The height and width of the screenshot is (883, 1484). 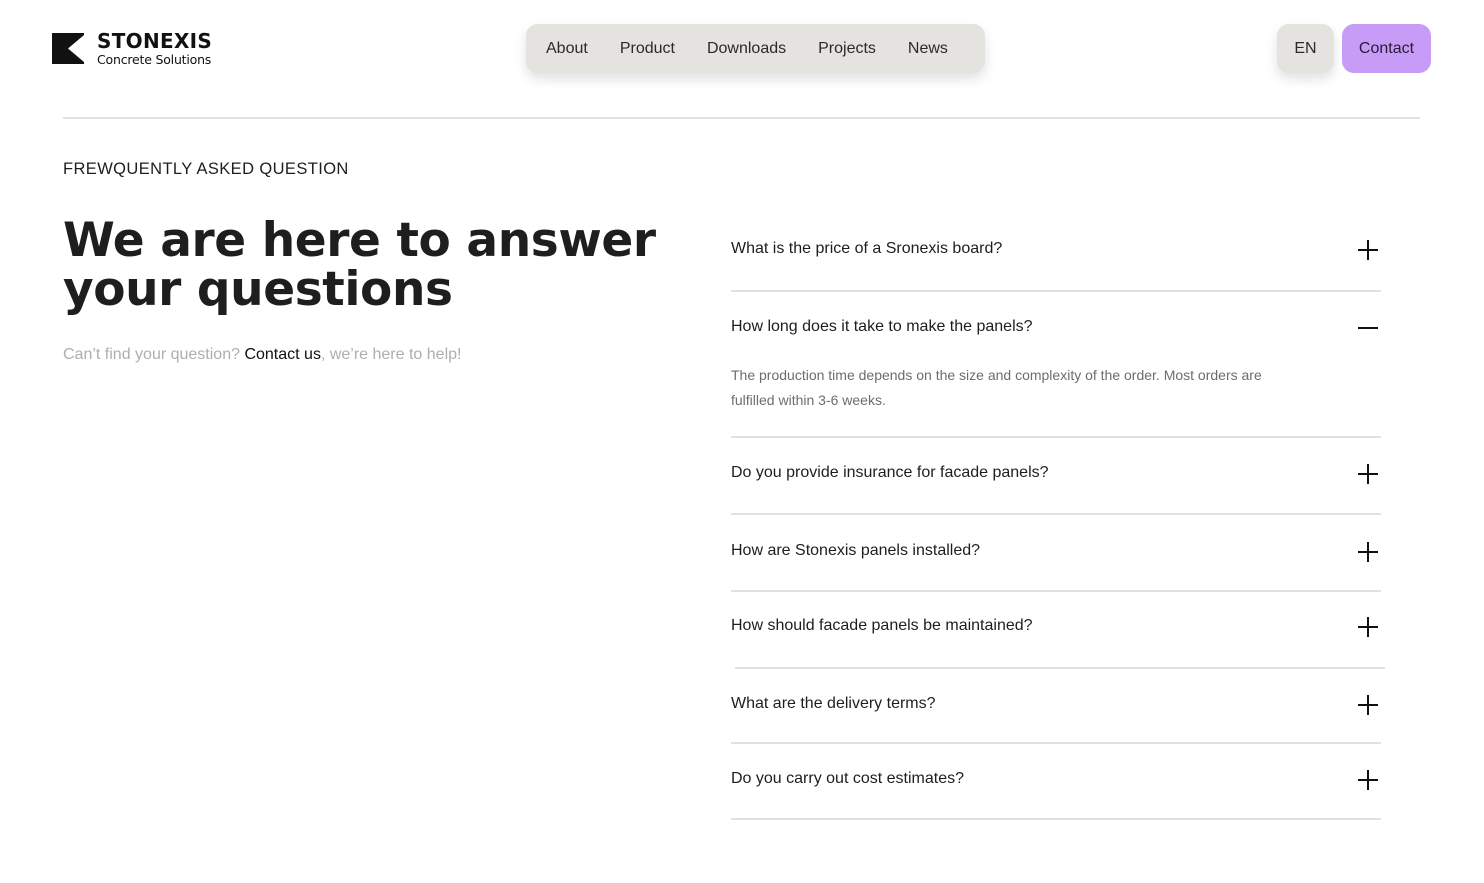 I want to click on language-switcher: EN, so click(x=1305, y=48).